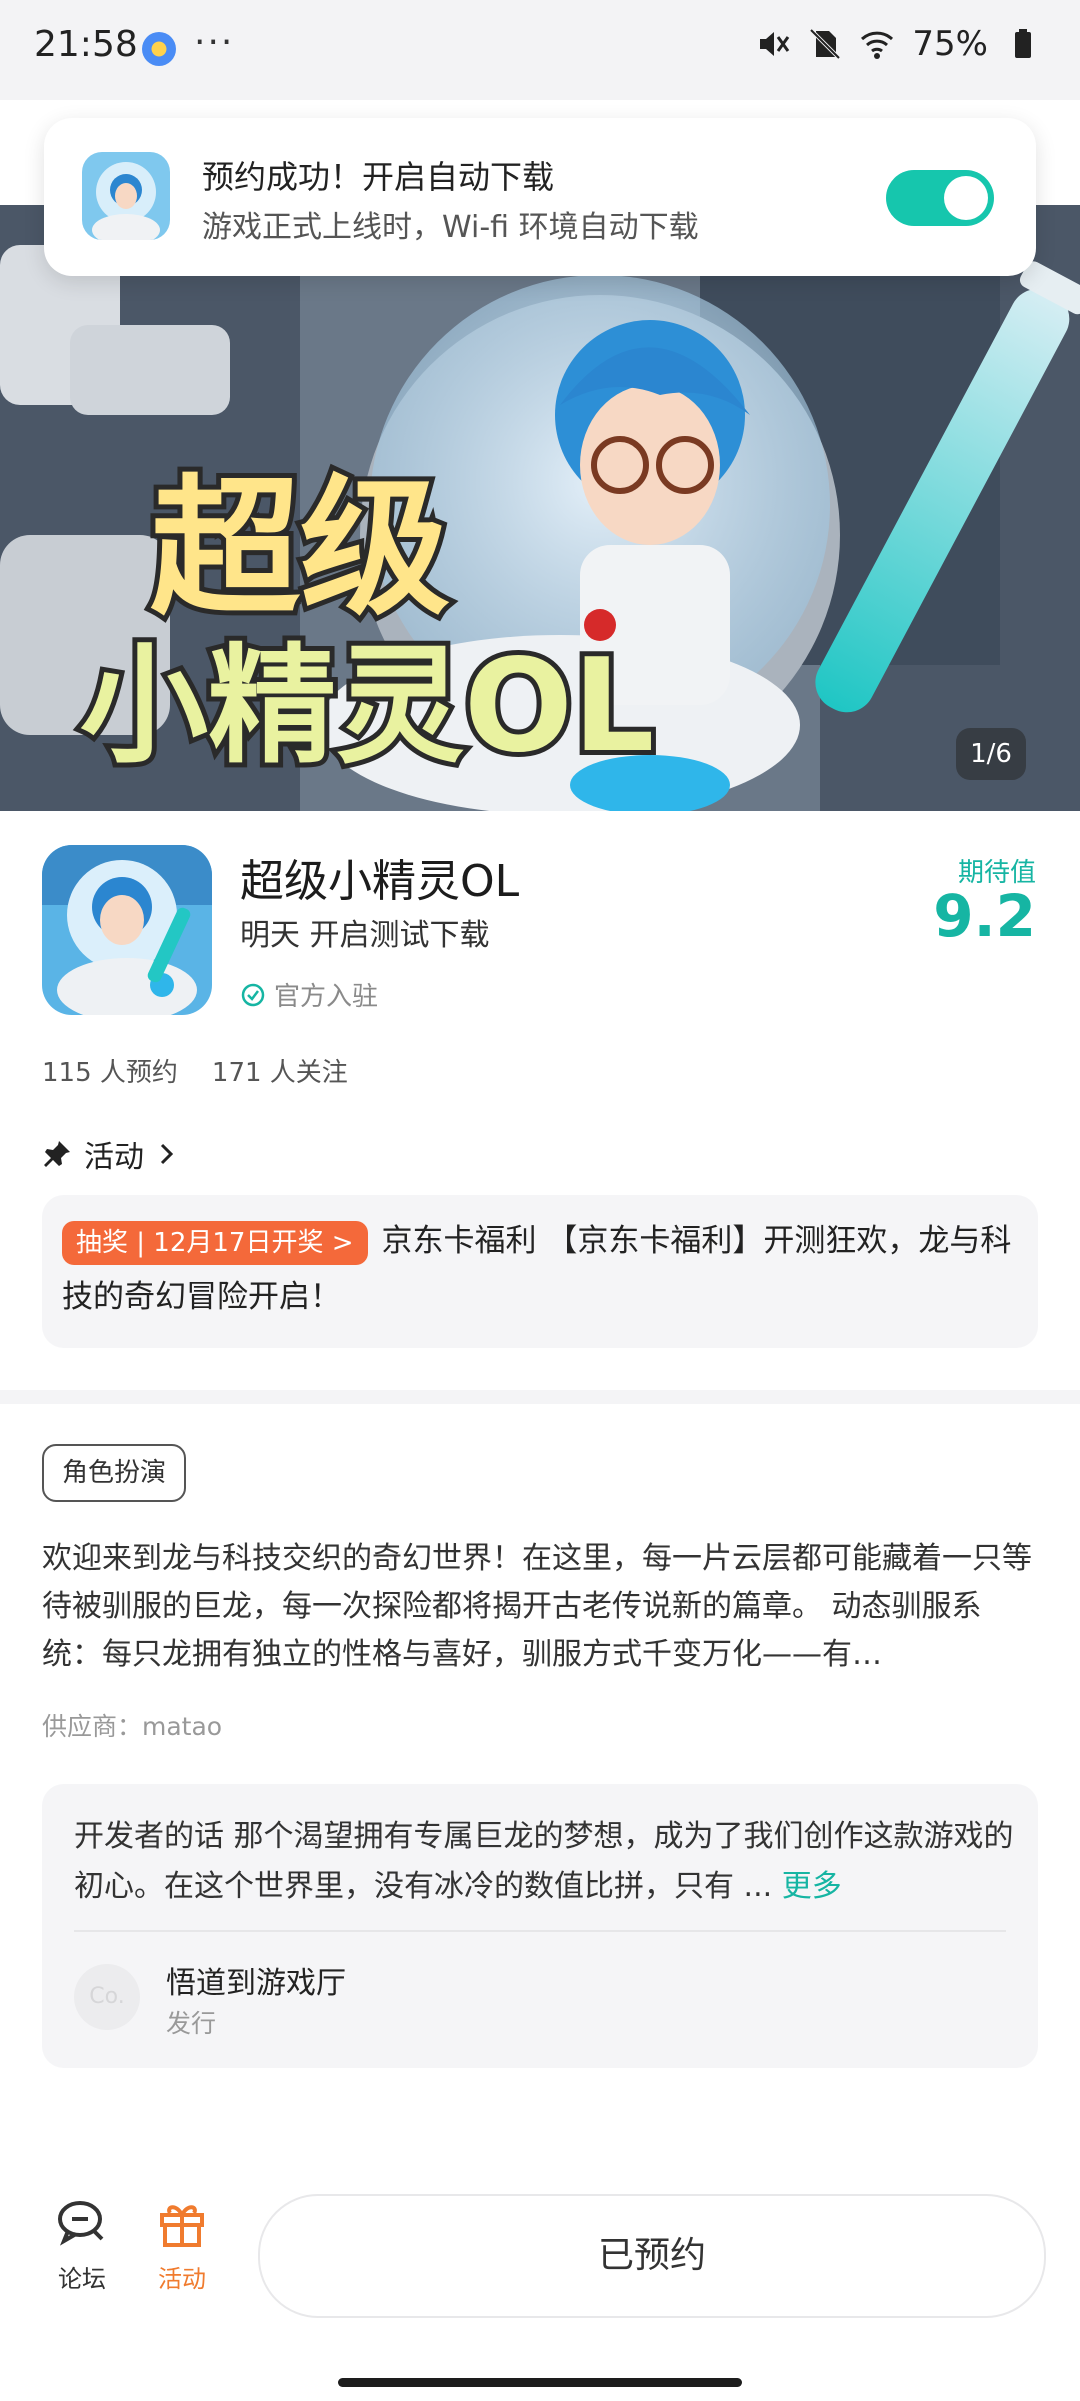 This screenshot has height=2401, width=1080. What do you see at coordinates (940, 198) in the screenshot?
I see `auto-download-toggle` at bounding box center [940, 198].